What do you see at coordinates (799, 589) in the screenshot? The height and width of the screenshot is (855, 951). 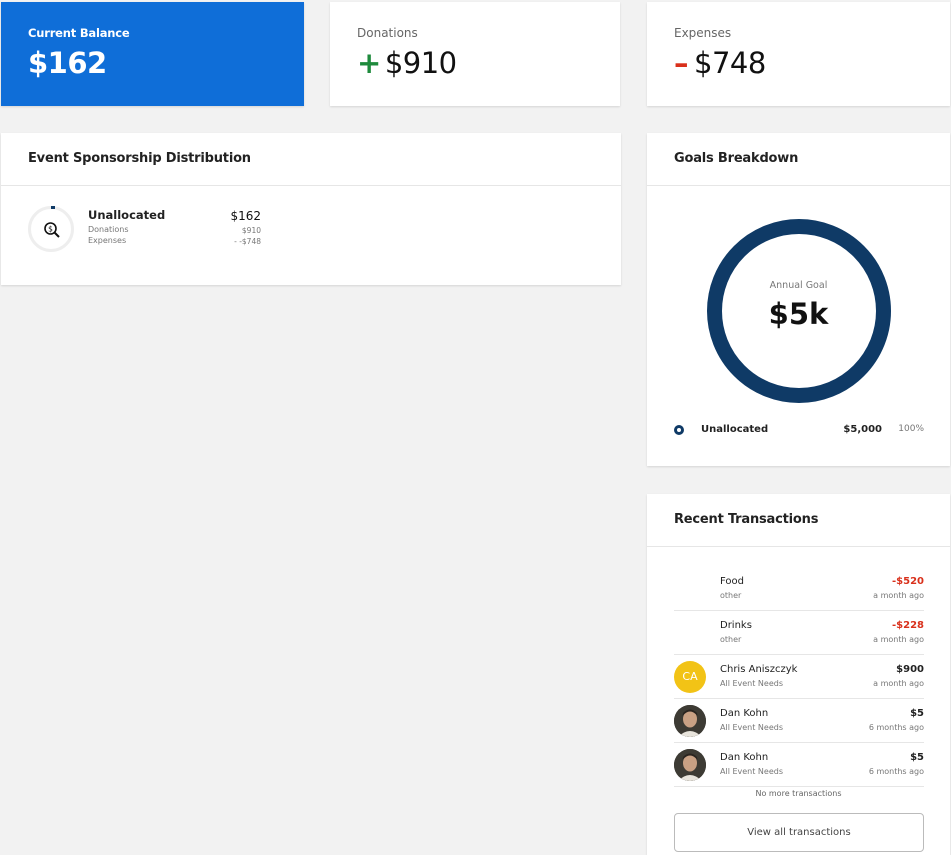 I see `transaction-row: Food other -$520 a month ago` at bounding box center [799, 589].